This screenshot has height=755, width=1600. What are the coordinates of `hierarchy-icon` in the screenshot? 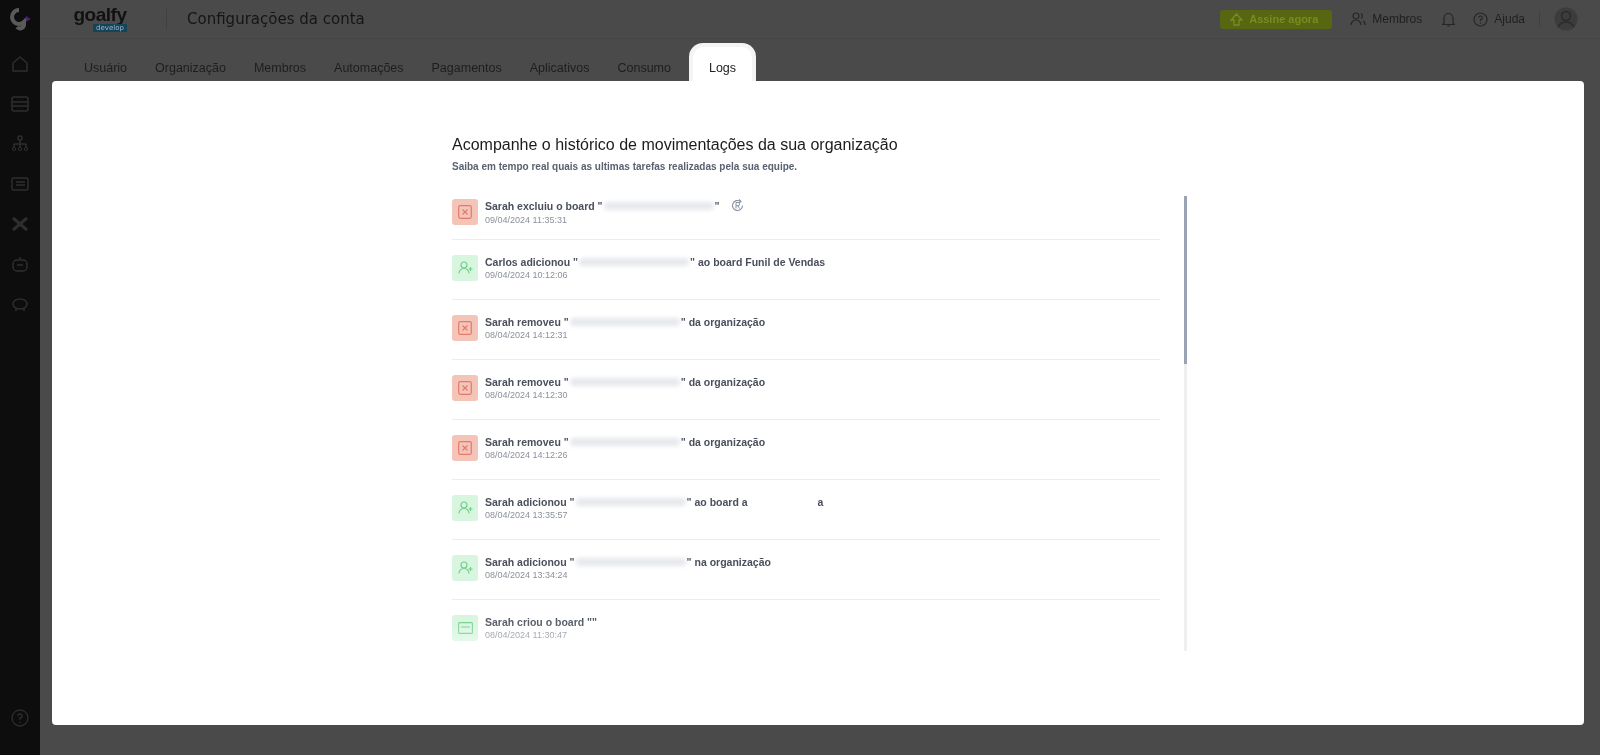 It's located at (20, 144).